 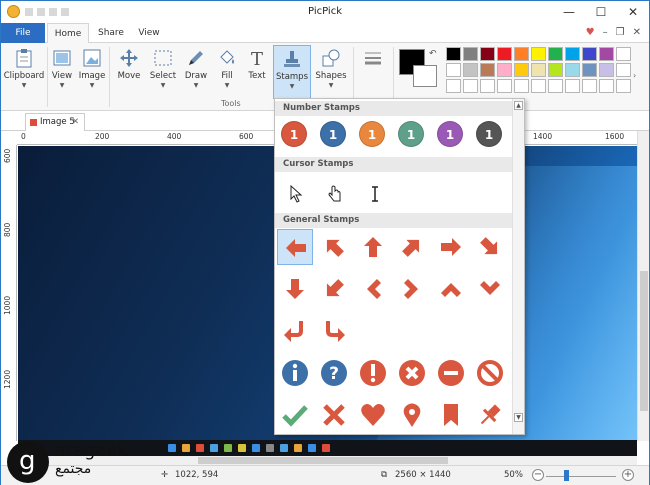 I want to click on scroll-up-icon: ▲, so click(x=518, y=105).